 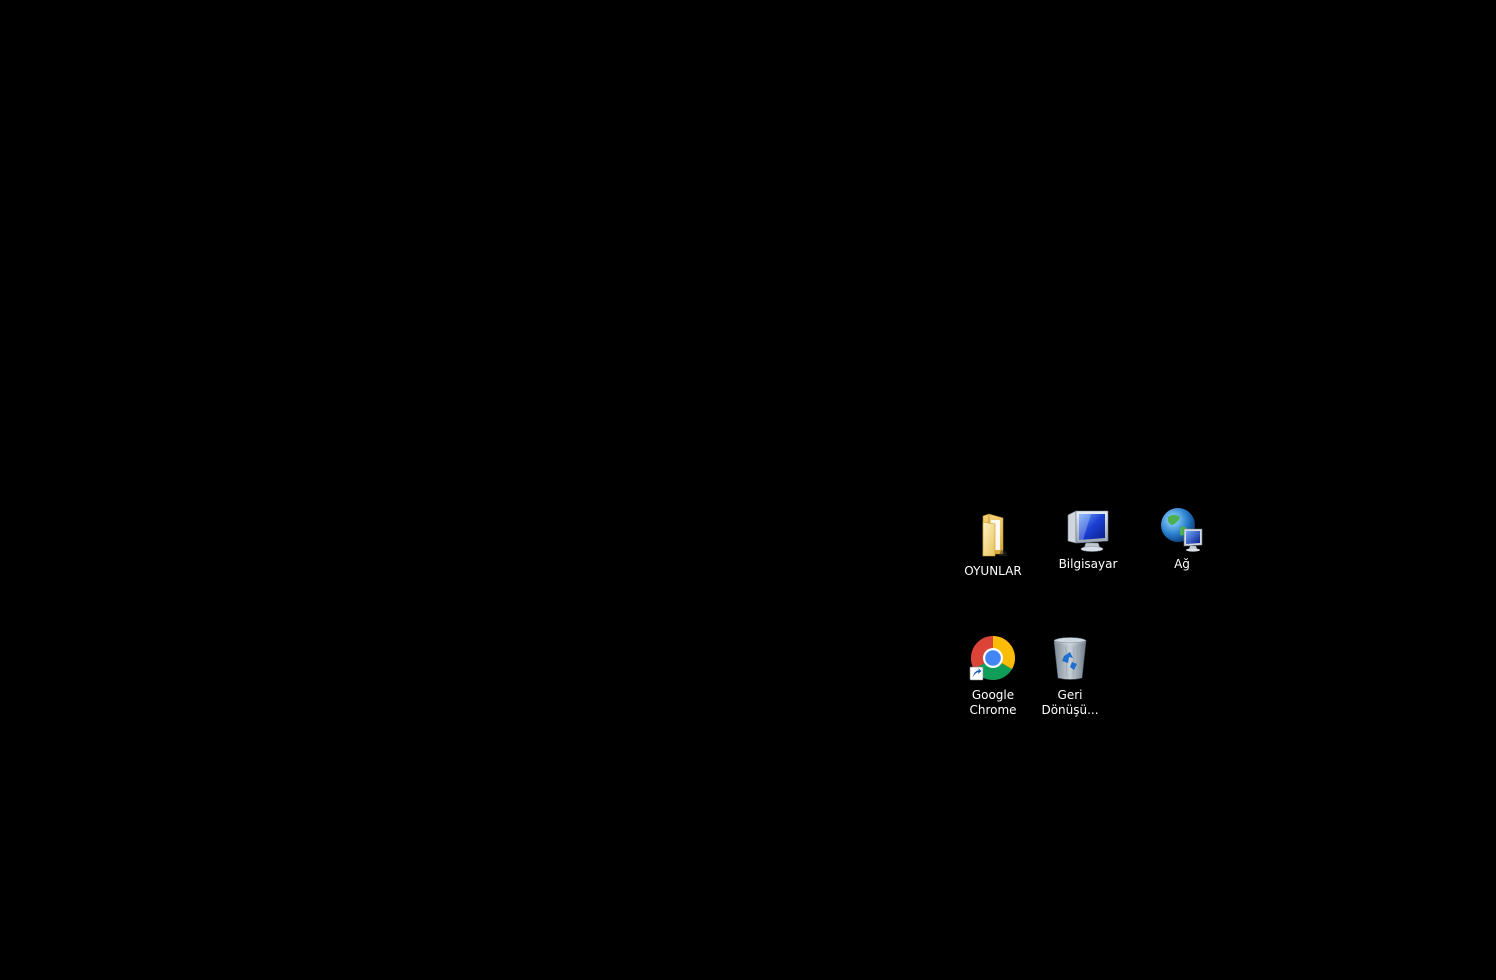 I want to click on chrome-icon, so click(x=992, y=658).